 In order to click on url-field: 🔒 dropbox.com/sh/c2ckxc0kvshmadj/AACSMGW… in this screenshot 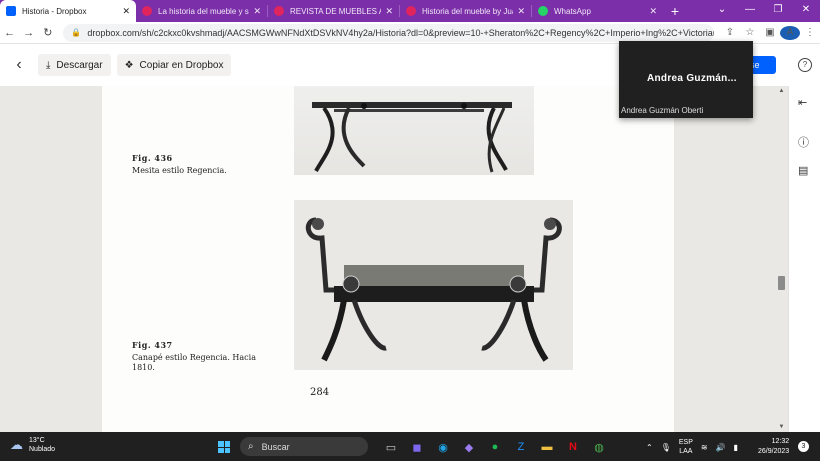, I will do `click(388, 32)`.